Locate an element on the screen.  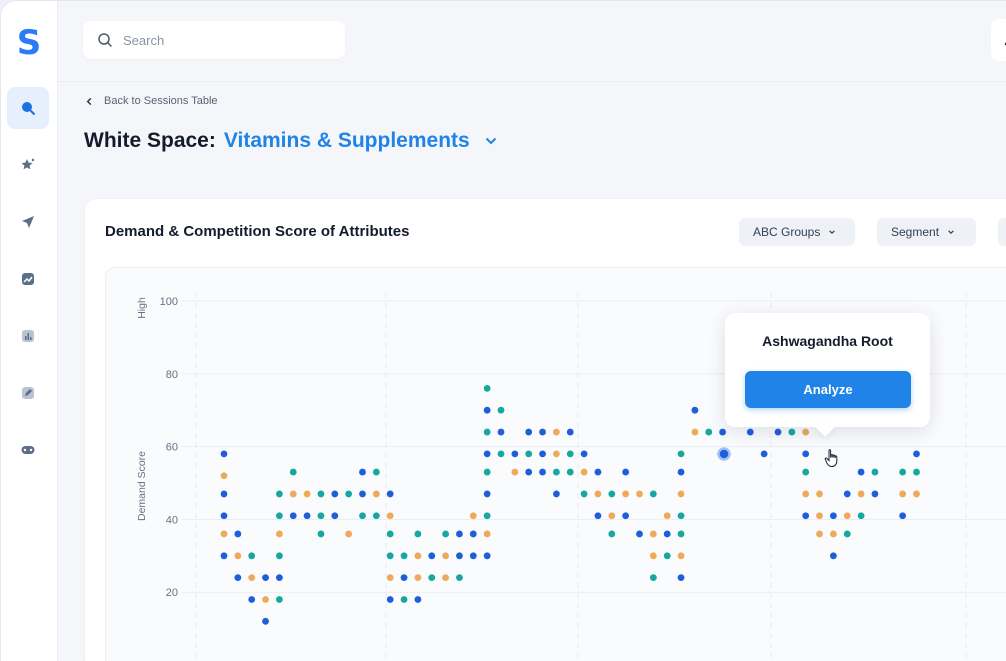
app-logo: S is located at coordinates (29, 43).